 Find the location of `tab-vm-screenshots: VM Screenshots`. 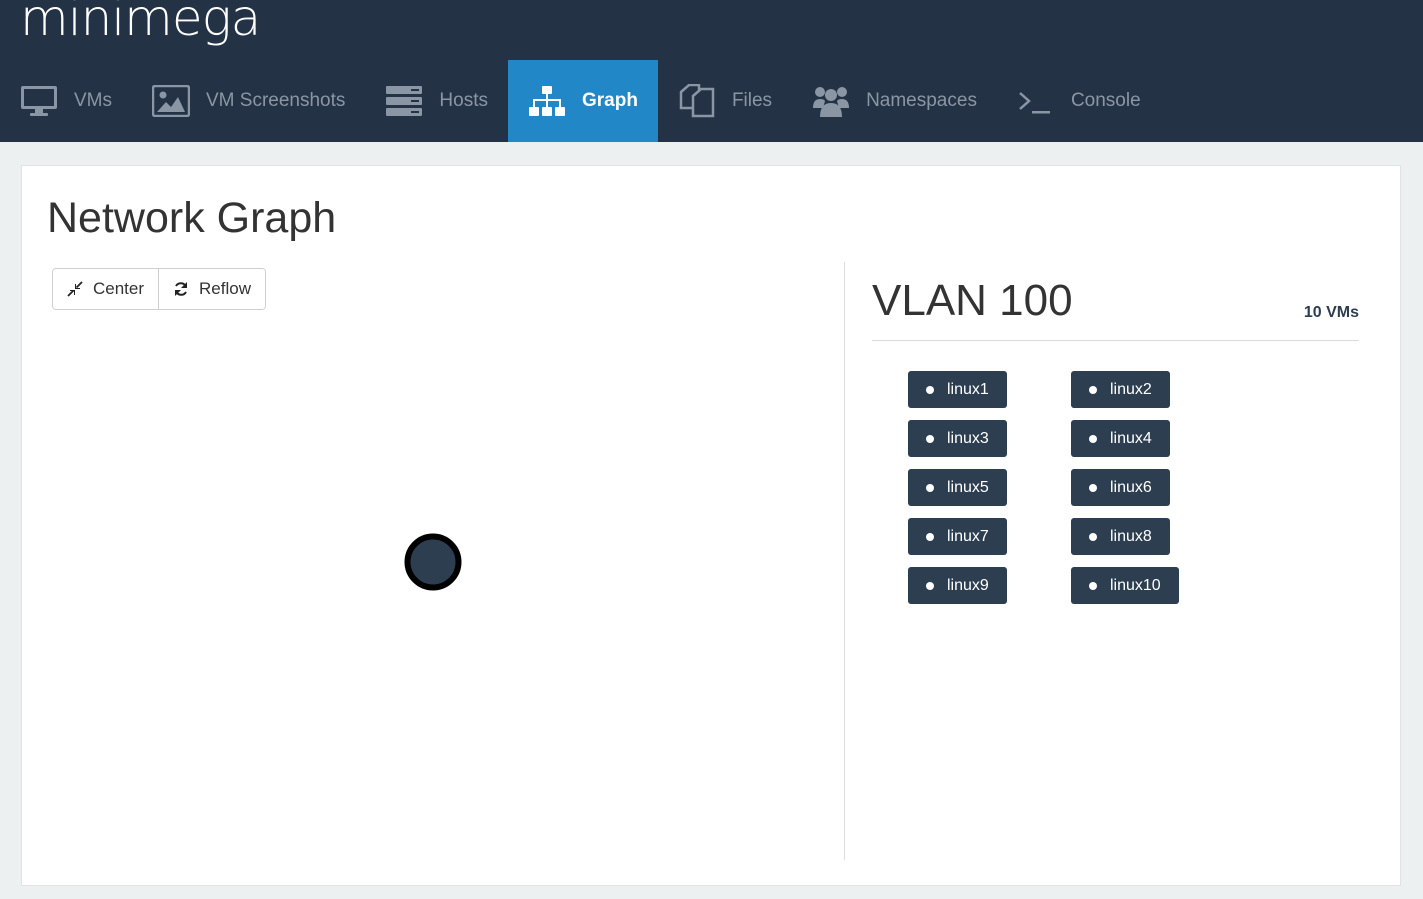

tab-vm-screenshots: VM Screenshots is located at coordinates (248, 101).